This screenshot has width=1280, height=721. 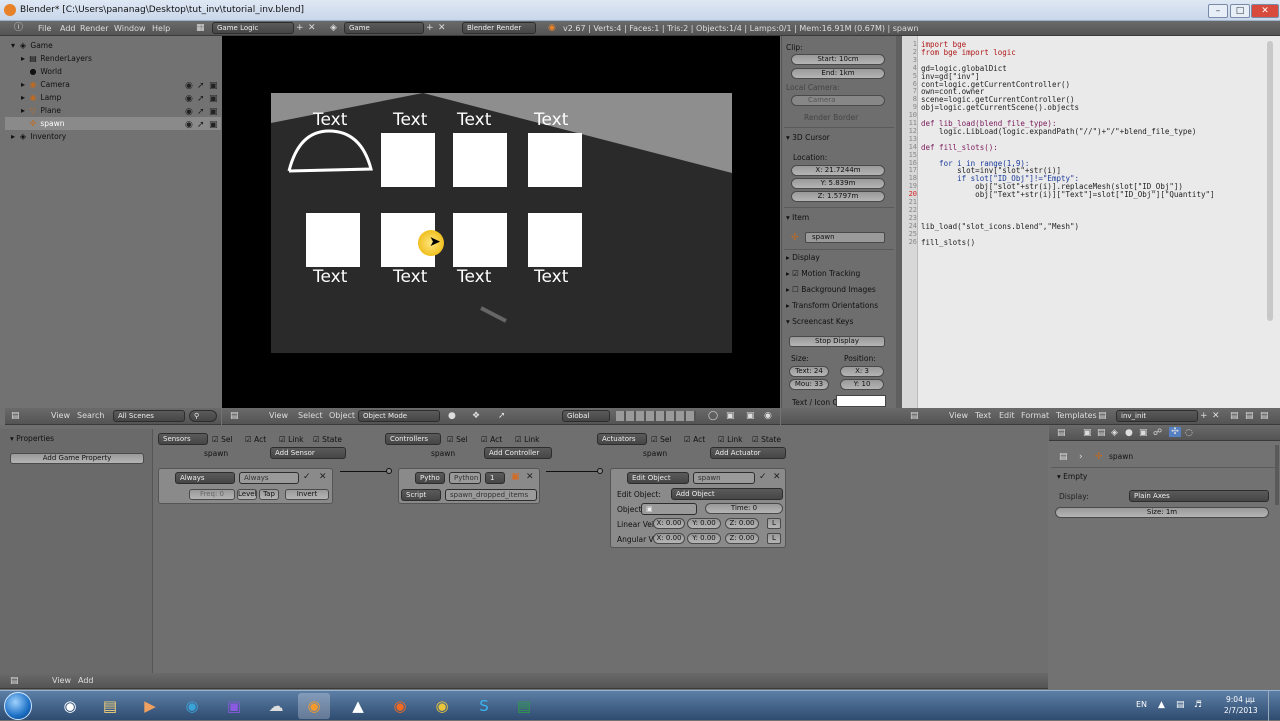 What do you see at coordinates (1007, 415) in the screenshot?
I see `text-edit-menu: Edit` at bounding box center [1007, 415].